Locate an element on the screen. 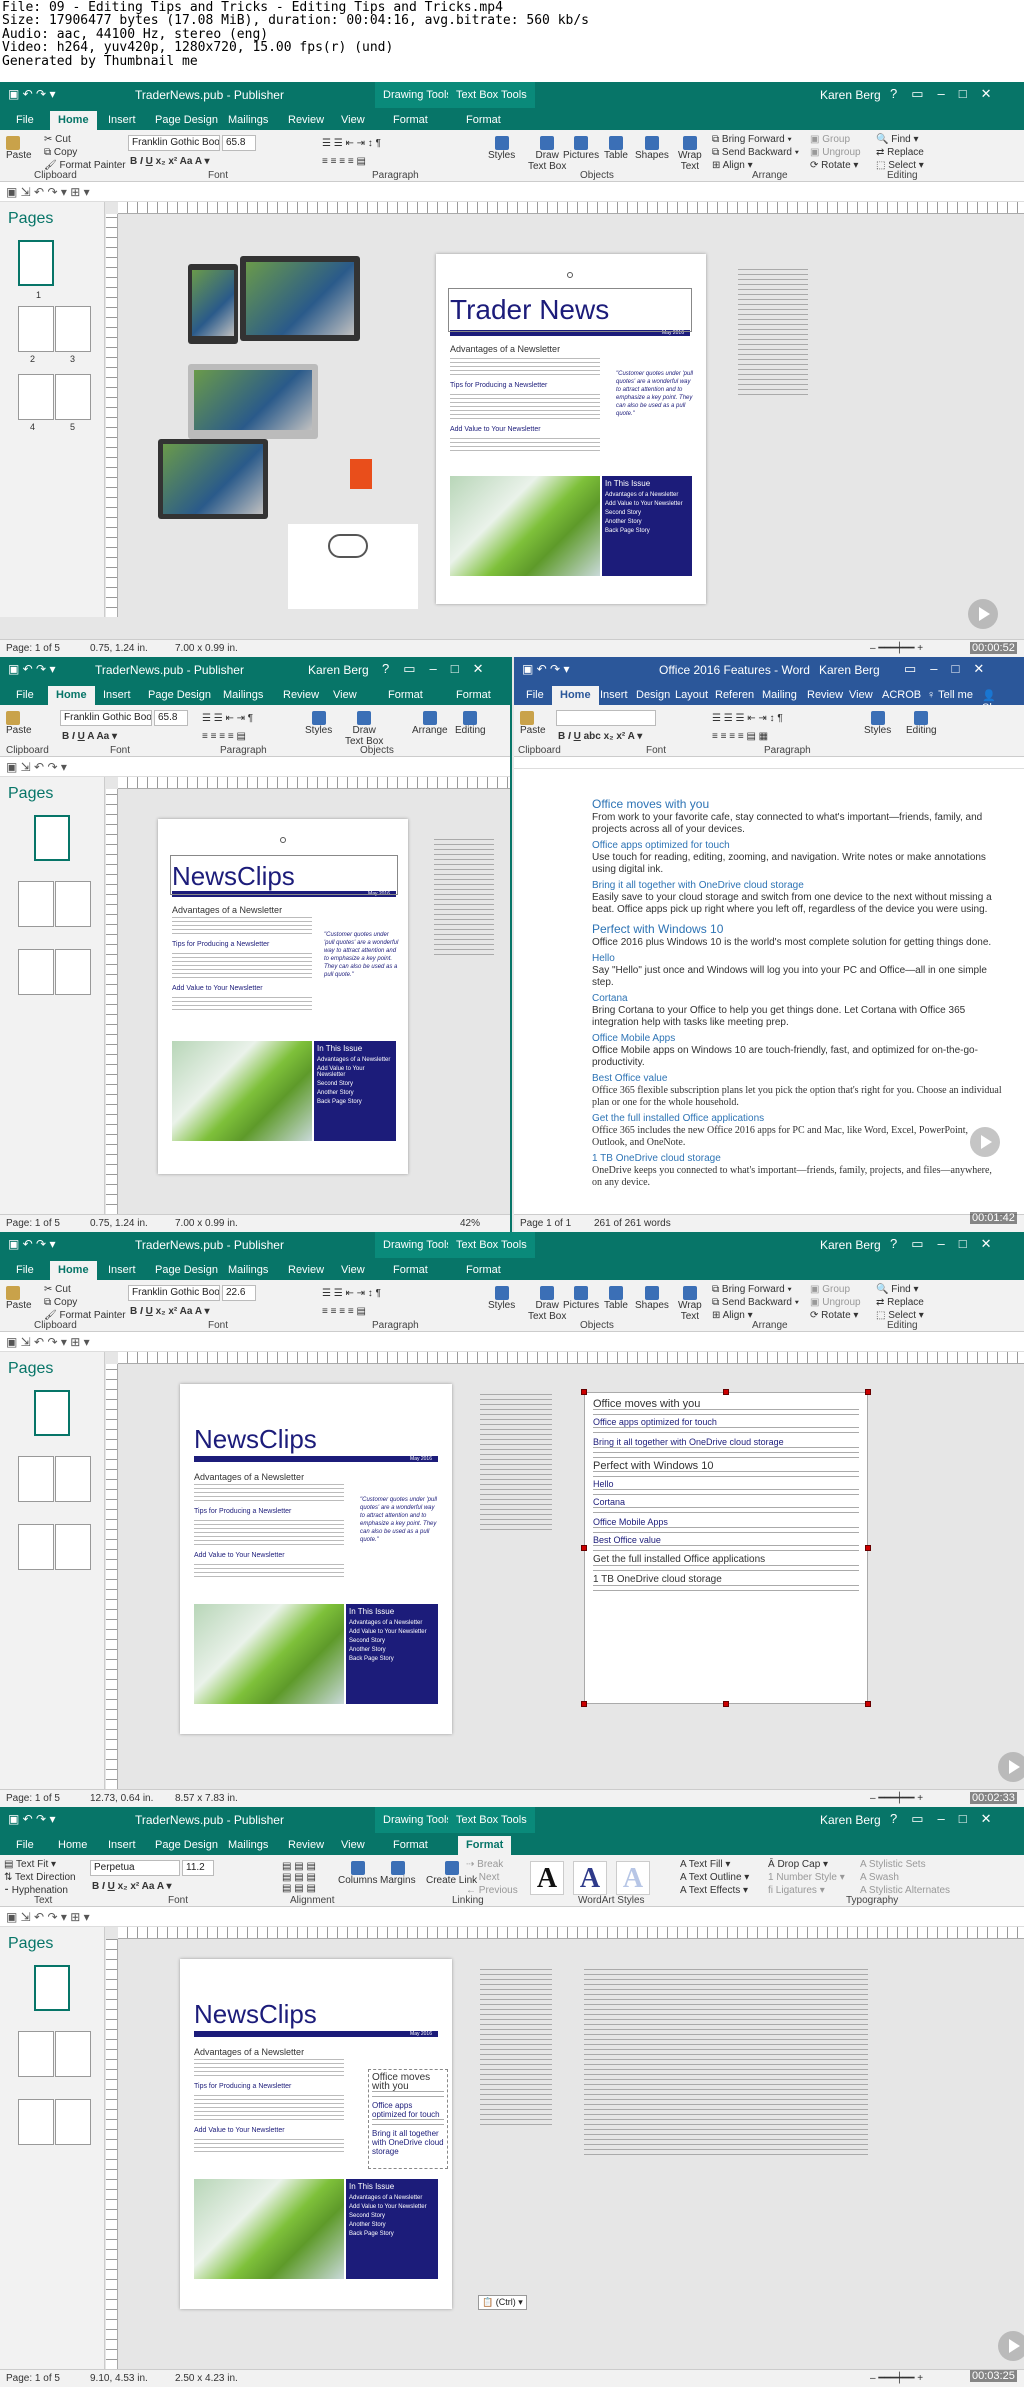 The image size is (1024, 2387). paste-button: Paste is located at coordinates (19, 1298).